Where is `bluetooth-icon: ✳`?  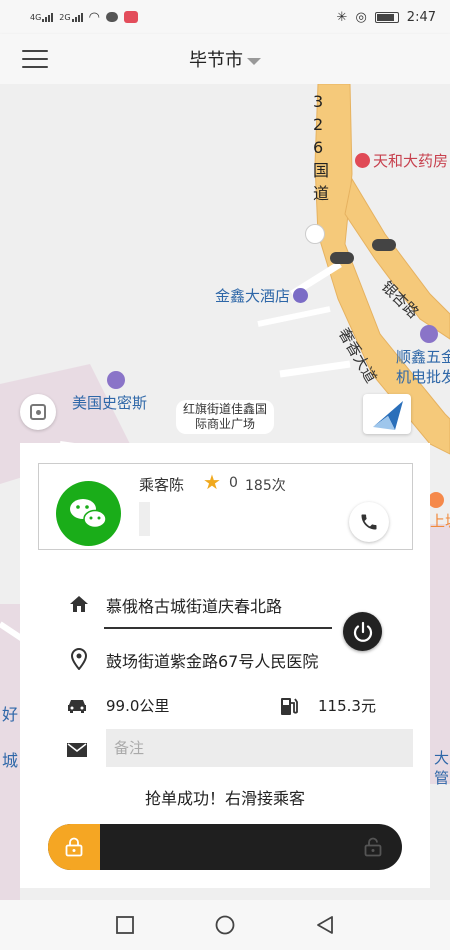 bluetooth-icon: ✳ is located at coordinates (342, 17).